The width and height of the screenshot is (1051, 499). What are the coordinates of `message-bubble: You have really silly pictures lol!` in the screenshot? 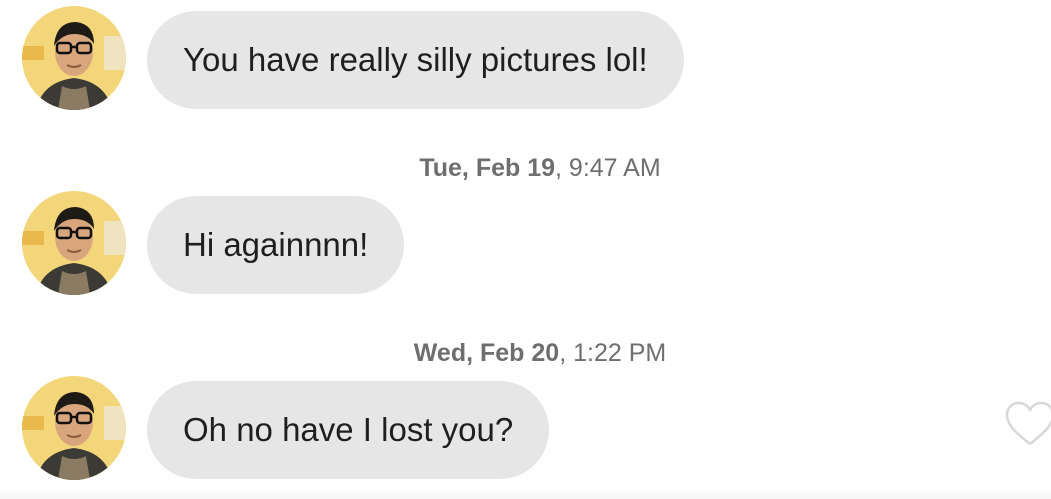 It's located at (415, 60).